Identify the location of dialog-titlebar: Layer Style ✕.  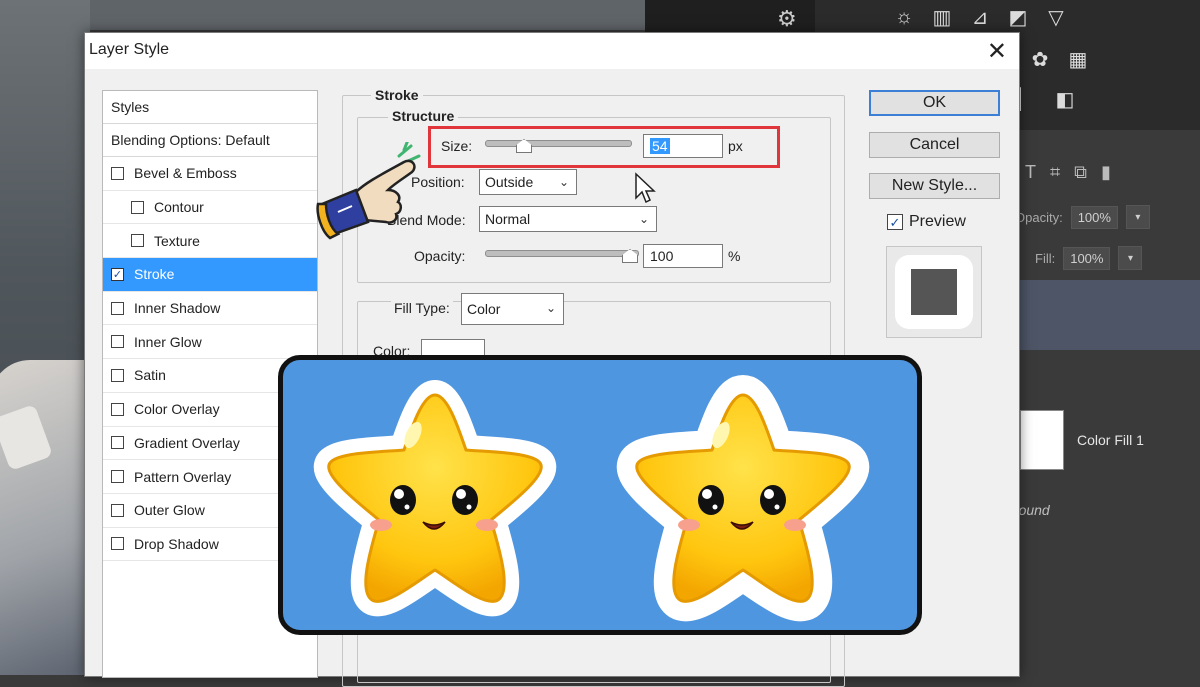
(552, 51).